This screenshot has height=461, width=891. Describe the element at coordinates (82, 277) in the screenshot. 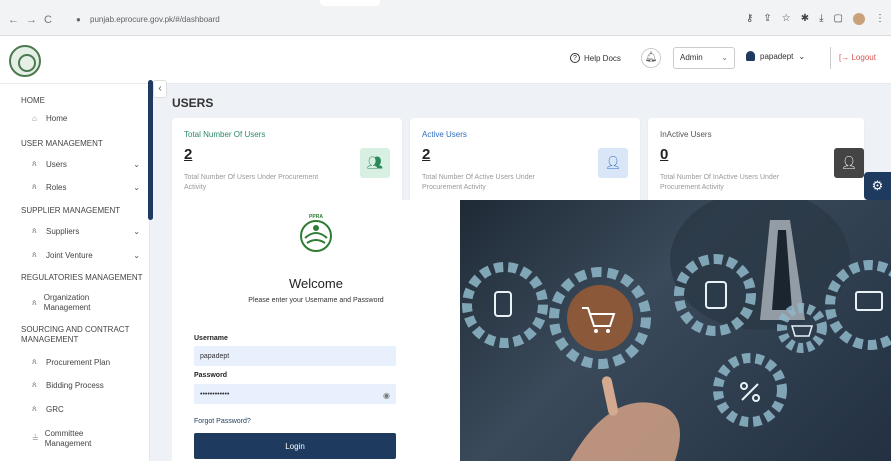

I see `sidebar-section-regulatories-management: REGULATORIES MANAGEMENT` at that location.